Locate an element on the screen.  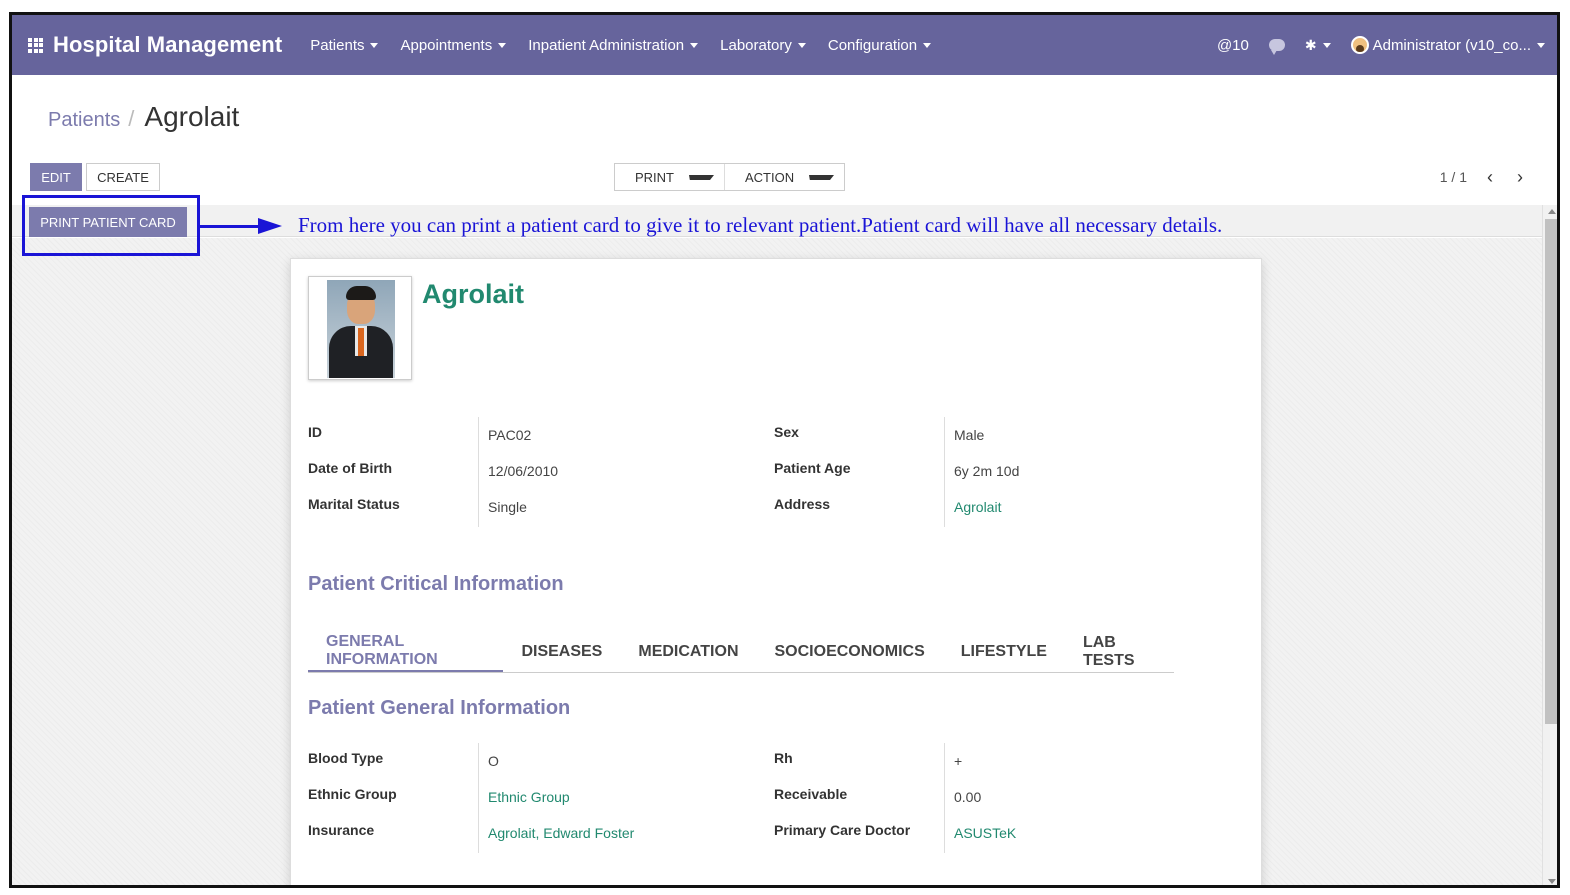
row-marital-address: Marital Status Single Address Agrolait is located at coordinates (748, 507).